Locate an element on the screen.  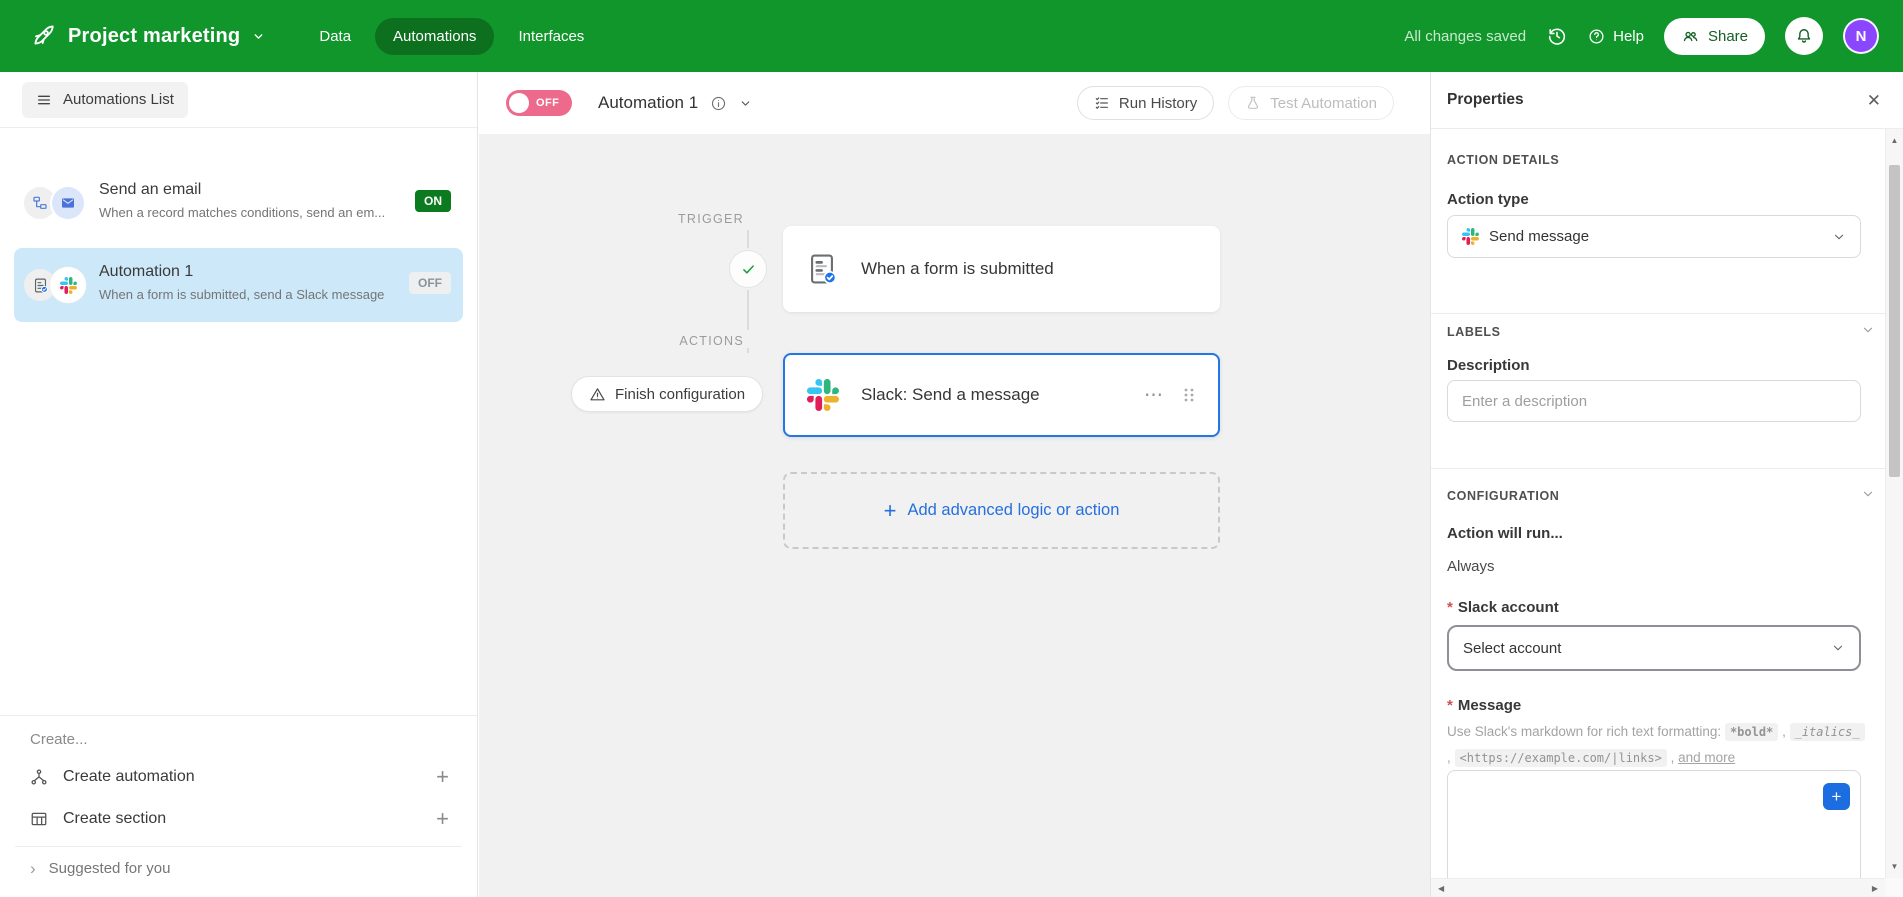
trigger-check-indicator is located at coordinates (748, 269).